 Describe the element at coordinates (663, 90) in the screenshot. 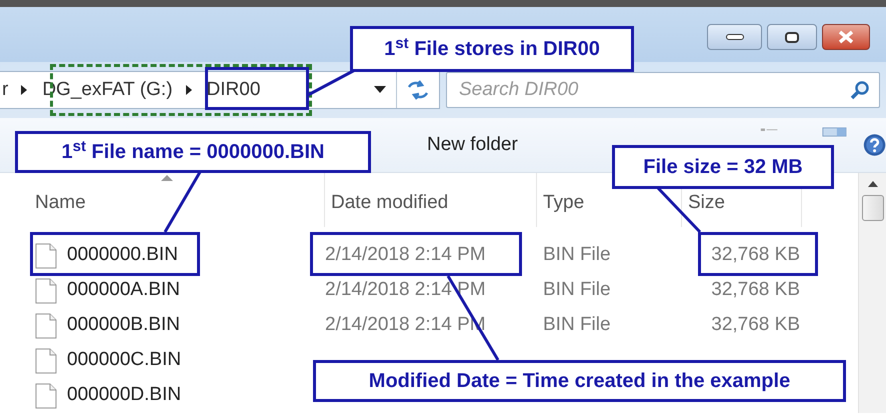

I see `search-field: Search DIR00` at that location.